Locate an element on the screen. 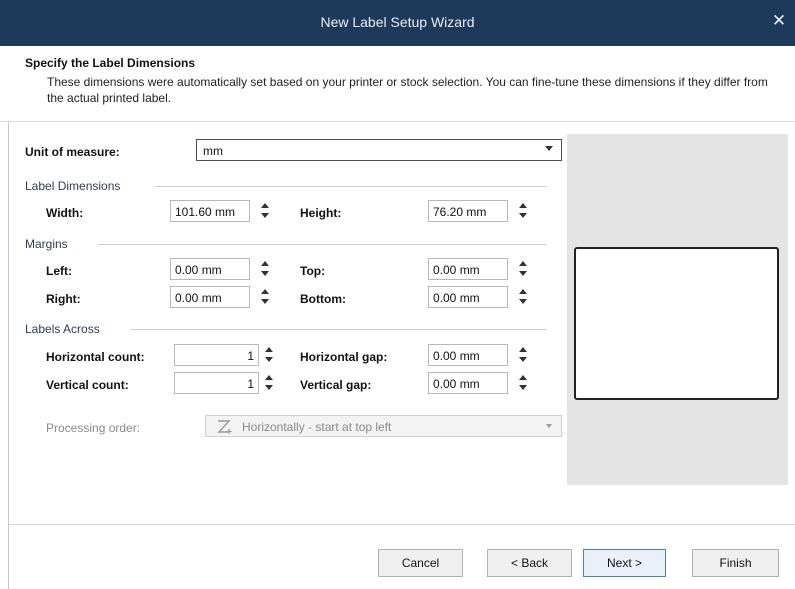 This screenshot has width=795, height=589. finish-button: Finish is located at coordinates (735, 563).